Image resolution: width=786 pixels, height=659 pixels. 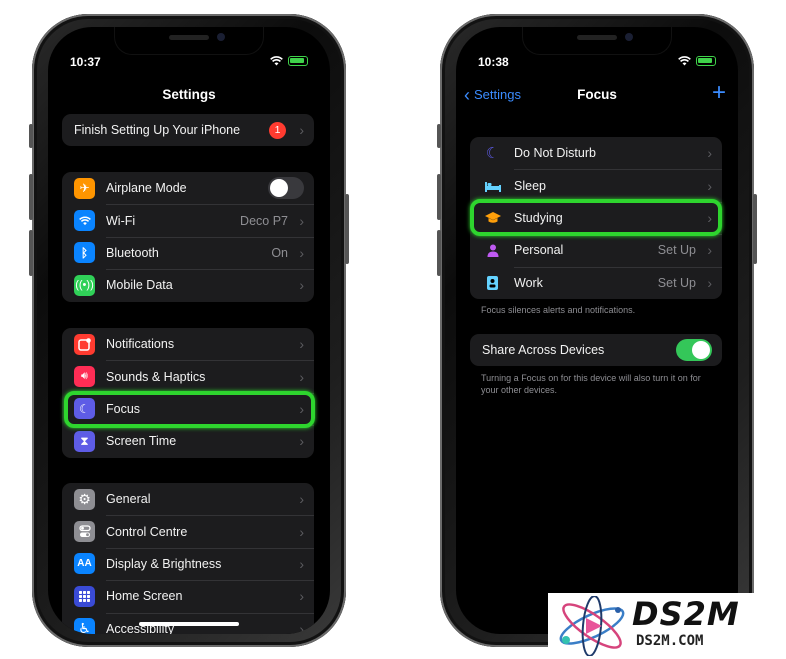 I want to click on focus-footnote: Focus silences alerts and notifications., so click(x=558, y=310).